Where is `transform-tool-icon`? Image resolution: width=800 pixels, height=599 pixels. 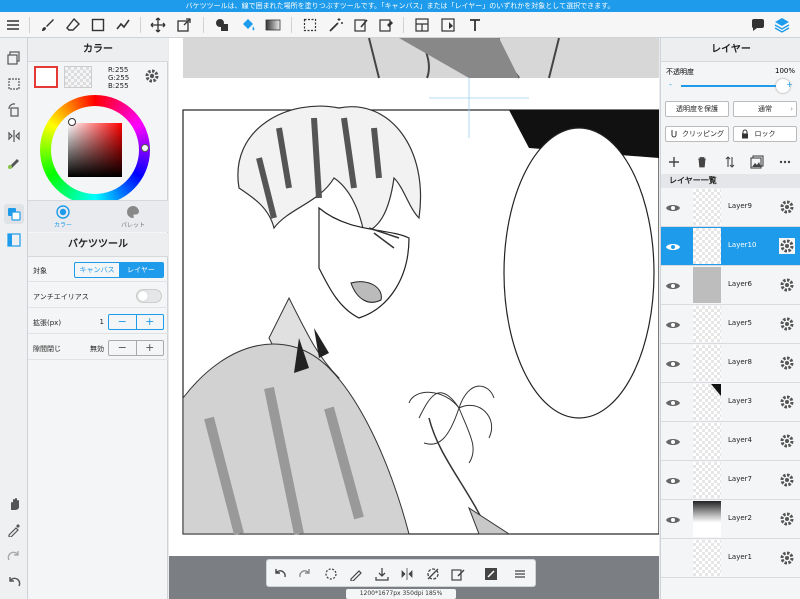 transform-tool-icon is located at coordinates (184, 25).